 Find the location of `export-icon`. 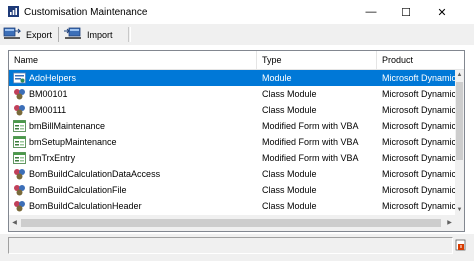

export-icon is located at coordinates (12, 33).